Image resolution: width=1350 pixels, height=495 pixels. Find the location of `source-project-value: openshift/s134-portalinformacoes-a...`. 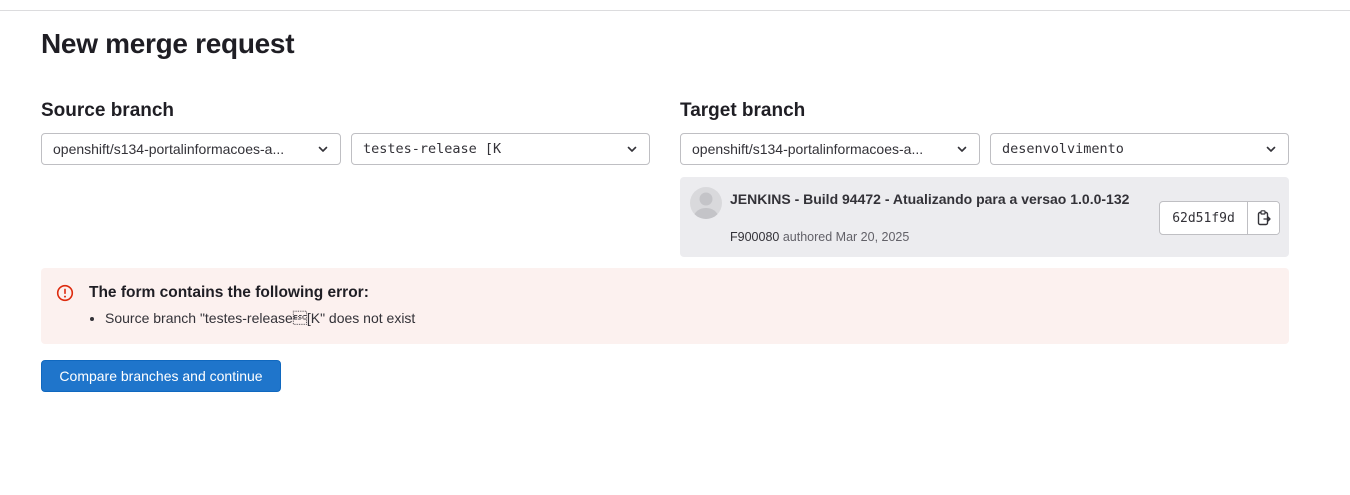

source-project-value: openshift/s134-portalinformacoes-a... is located at coordinates (169, 149).